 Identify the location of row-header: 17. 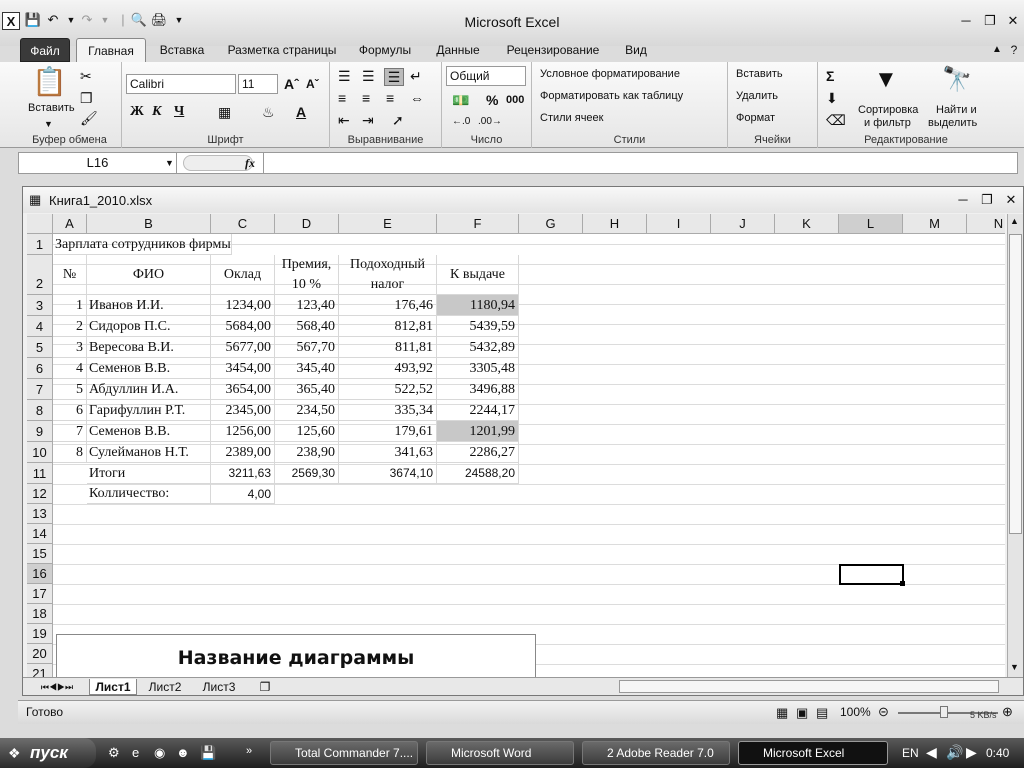
(40, 594).